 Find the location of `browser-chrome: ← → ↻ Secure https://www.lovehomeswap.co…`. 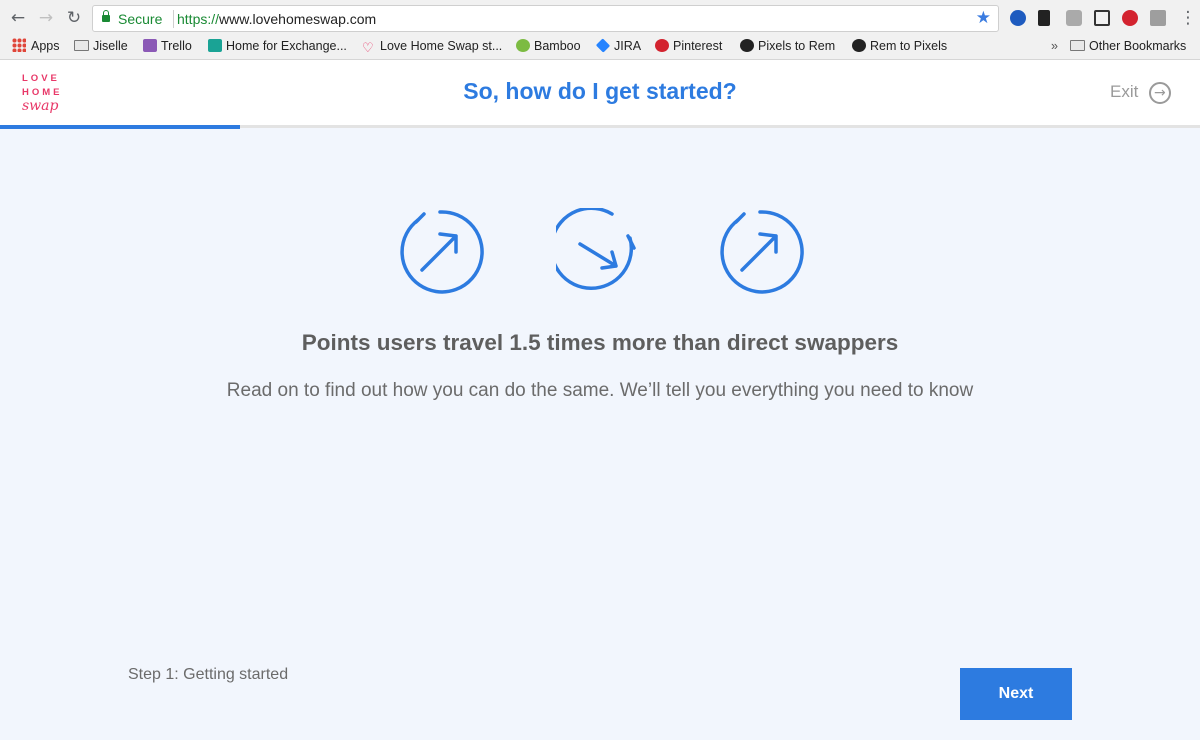

browser-chrome: ← → ↻ Secure https://www.lovehomeswap.co… is located at coordinates (600, 30).